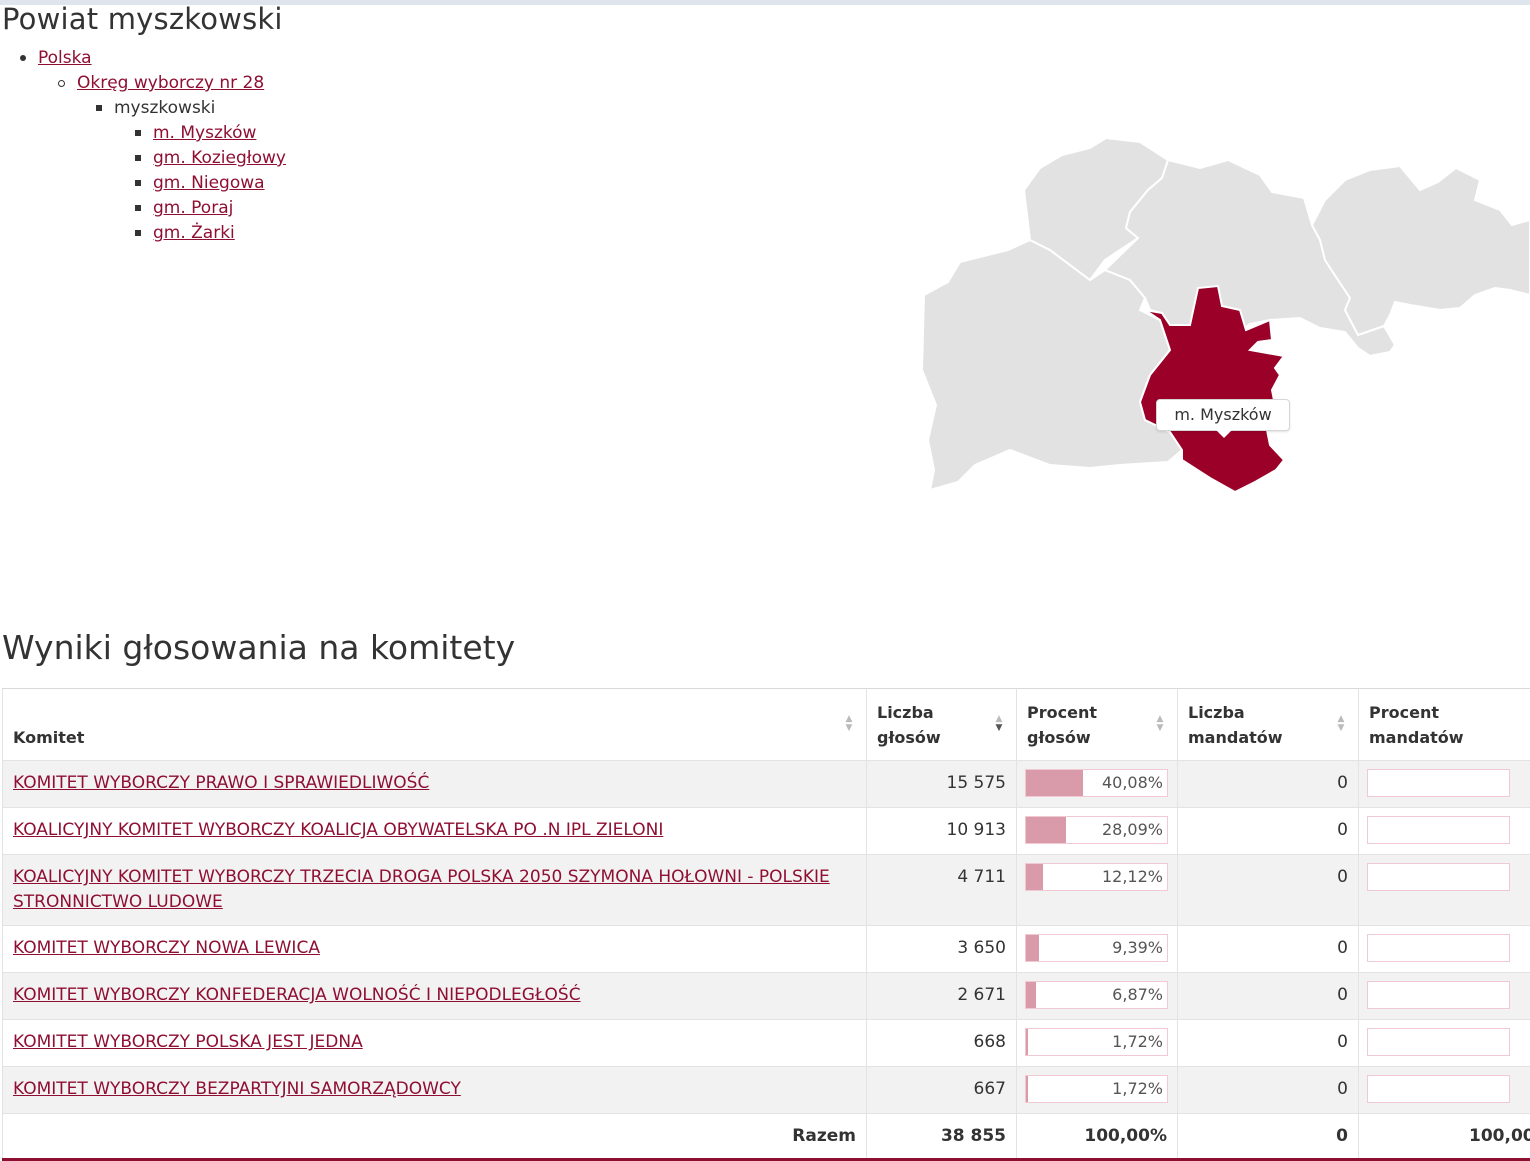  I want to click on map-region-zarki, so click(1421, 250).